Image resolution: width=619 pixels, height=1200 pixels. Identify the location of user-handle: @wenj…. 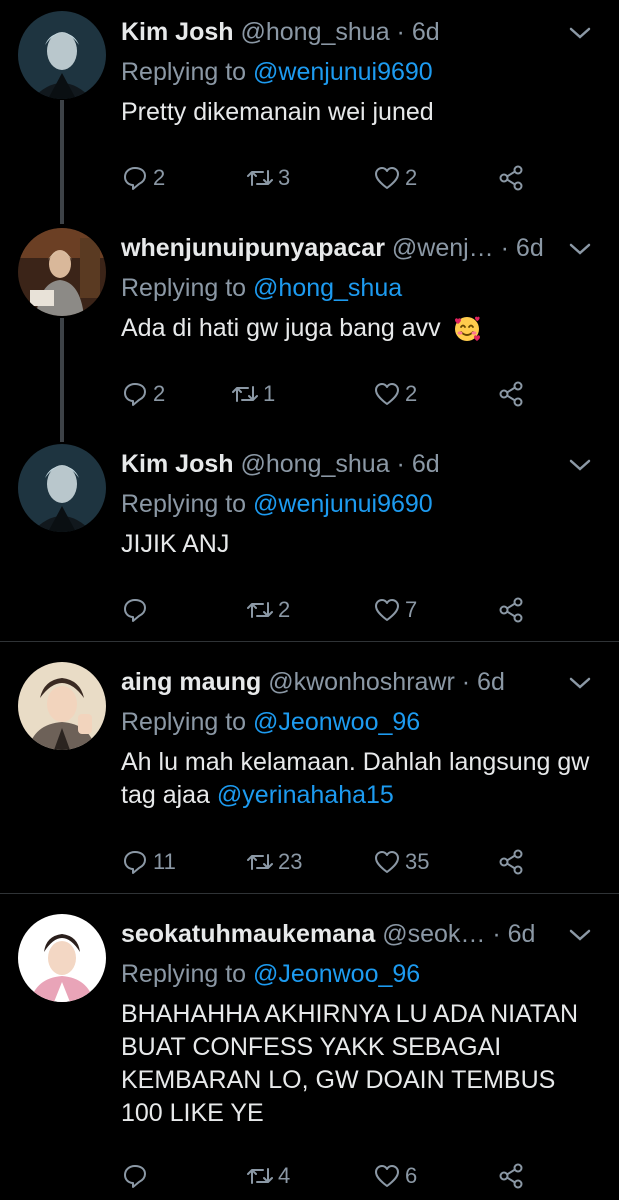
(443, 248).